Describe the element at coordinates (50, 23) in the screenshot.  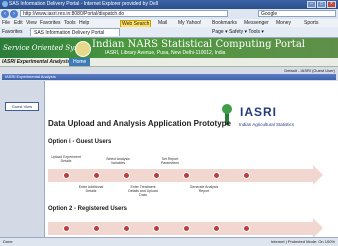
I see `menu-favorites: Favorites` at that location.